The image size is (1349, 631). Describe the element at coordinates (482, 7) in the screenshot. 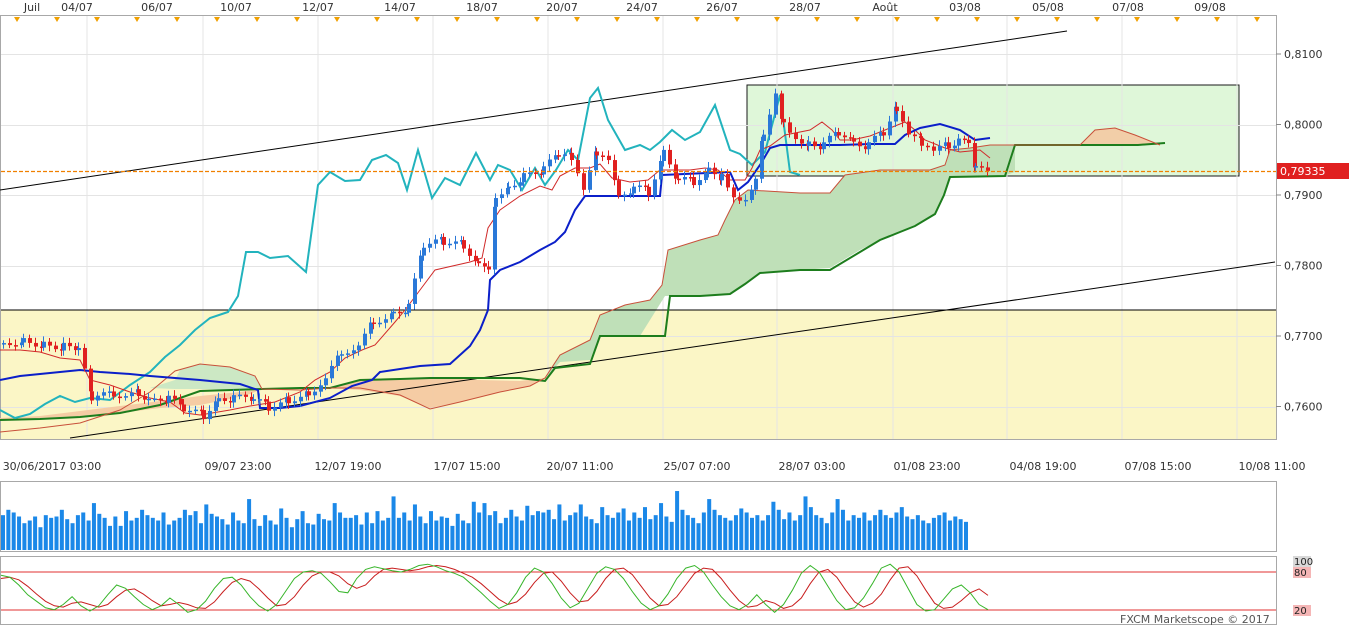

I see `top-axis-label-6: 18/07` at that location.